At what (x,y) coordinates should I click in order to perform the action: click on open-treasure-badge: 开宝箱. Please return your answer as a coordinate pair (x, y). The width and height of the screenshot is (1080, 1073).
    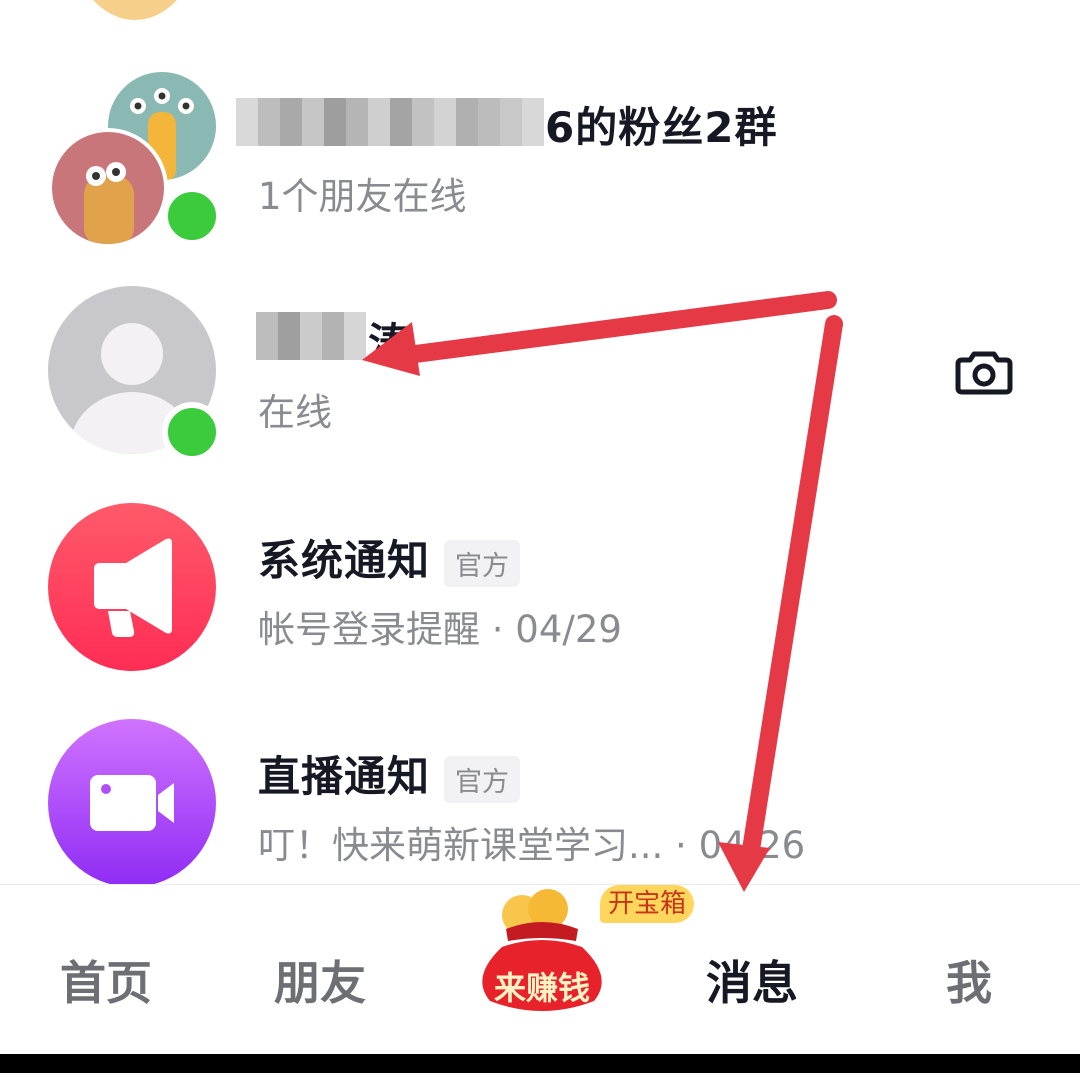
    Looking at the image, I should click on (647, 904).